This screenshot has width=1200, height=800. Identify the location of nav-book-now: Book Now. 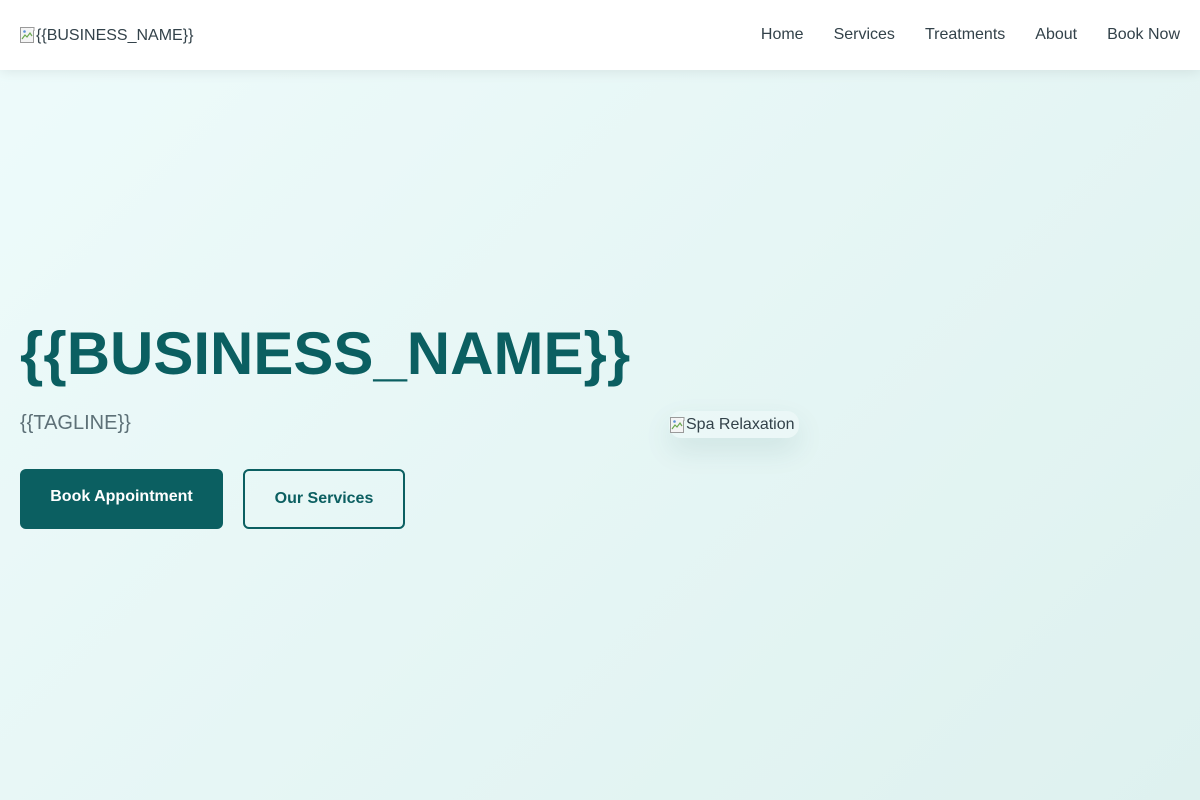
(1143, 35).